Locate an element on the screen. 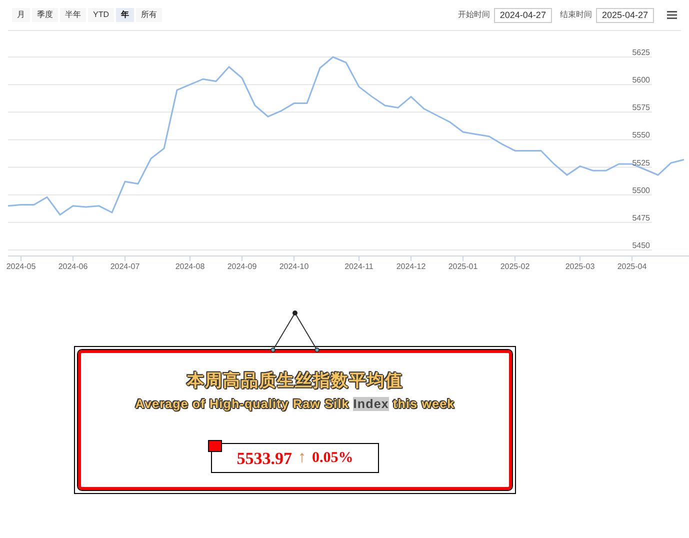  start-date-field: 2024-04-27 is located at coordinates (523, 15).